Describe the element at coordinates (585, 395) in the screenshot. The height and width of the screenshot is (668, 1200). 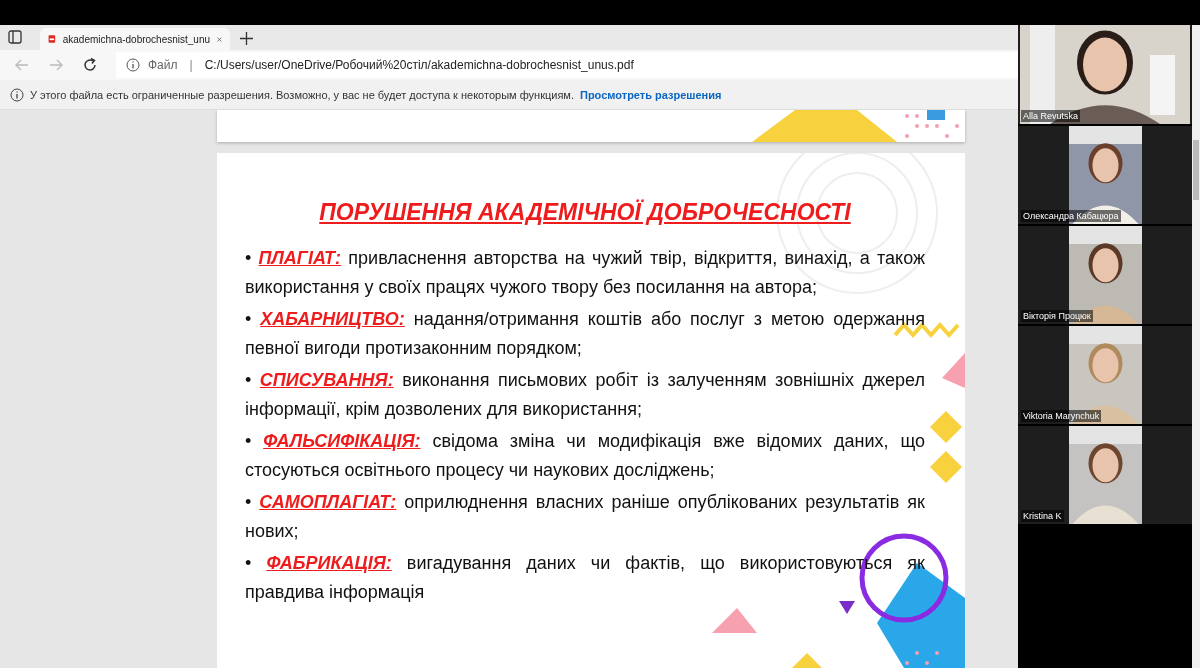
I see `bullet-item: • СПИСУВАННЯ: виконання письмових робіт із залученням зовнішніх джерел інформації, крім дозволених для використання;` at that location.